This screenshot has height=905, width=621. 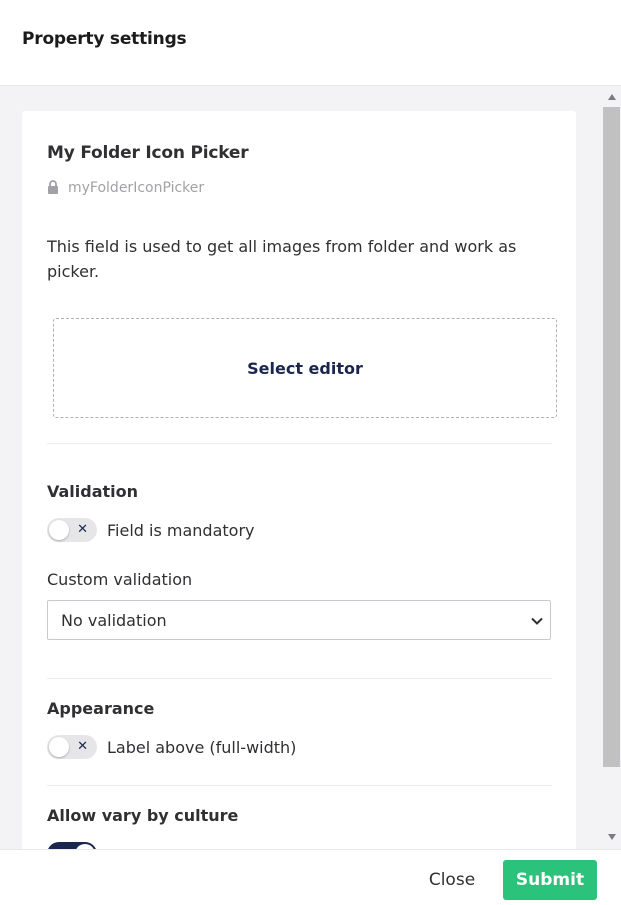 I want to click on lock-icon, so click(x=54, y=188).